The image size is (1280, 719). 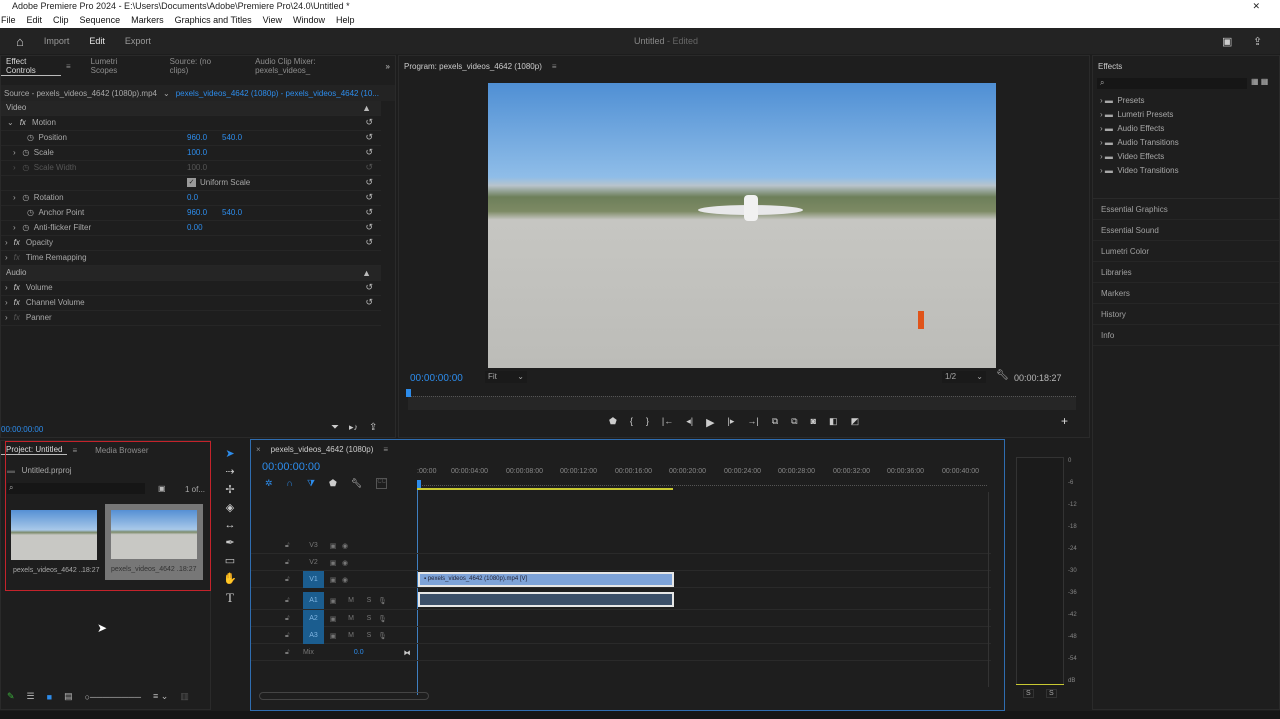 What do you see at coordinates (335, 427) in the screenshot?
I see `filter-icon: ⏷` at bounding box center [335, 427].